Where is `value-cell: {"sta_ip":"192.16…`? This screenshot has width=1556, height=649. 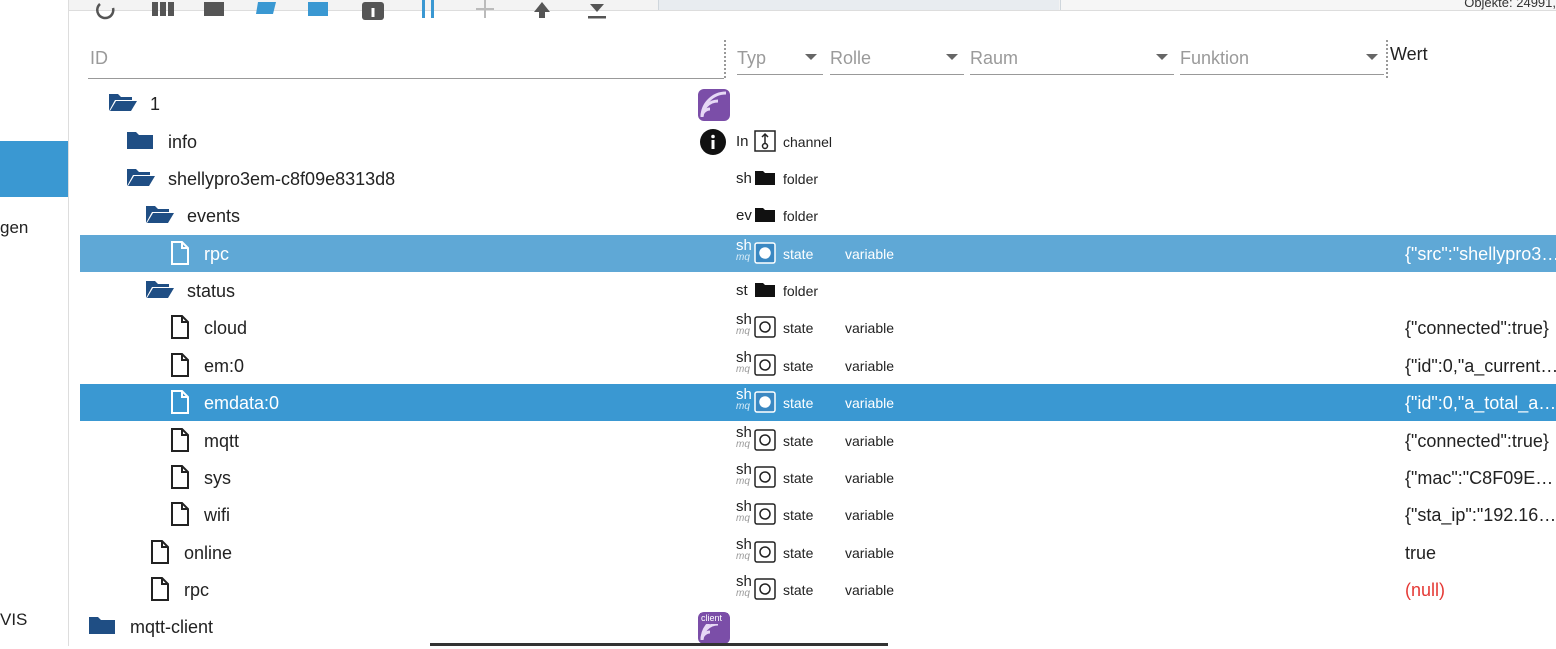
value-cell: {"sta_ip":"192.16… is located at coordinates (1480, 515).